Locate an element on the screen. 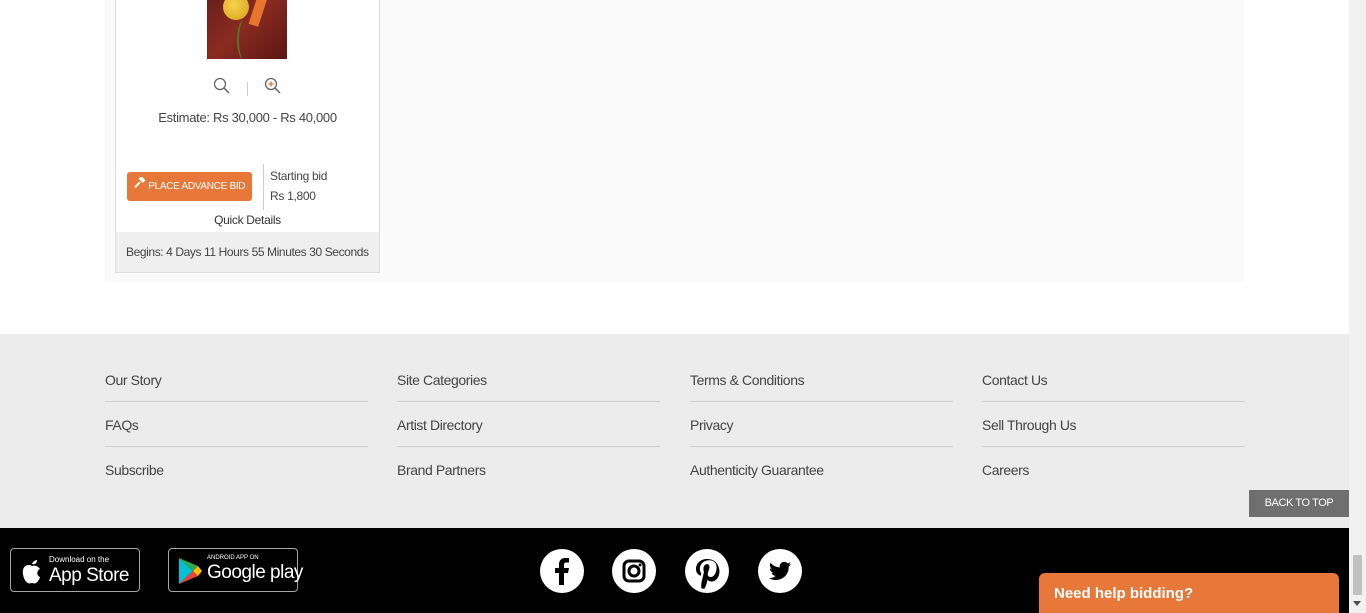  footer-link-subscribe: Subscribe is located at coordinates (236, 469).